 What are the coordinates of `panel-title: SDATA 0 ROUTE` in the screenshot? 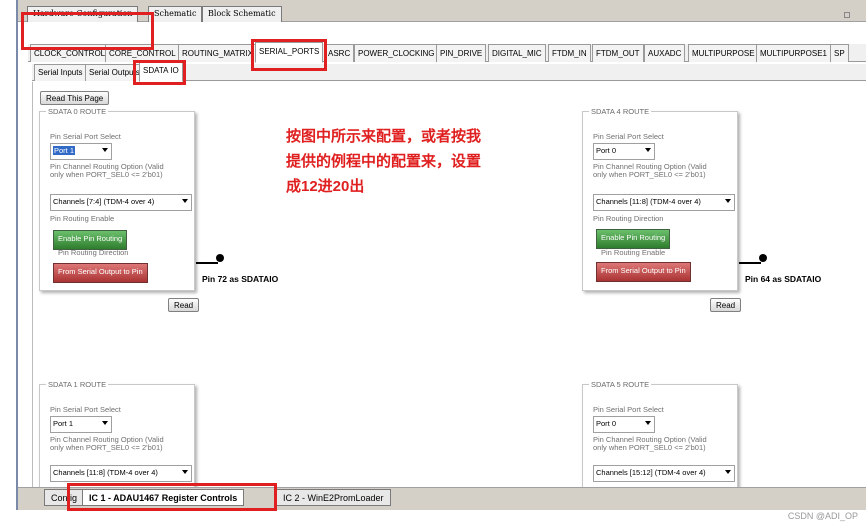 It's located at (77, 111).